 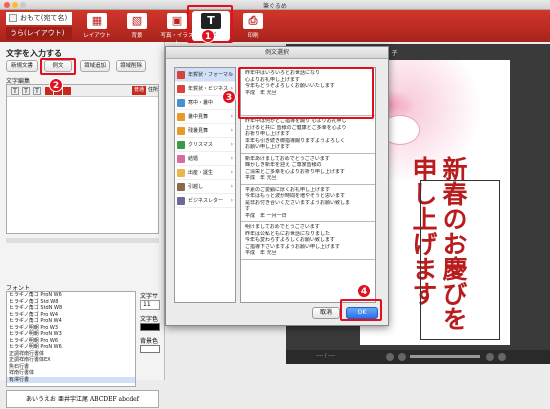 What do you see at coordinates (361, 310) in the screenshot?
I see `highlight-ok-button` at bounding box center [361, 310].